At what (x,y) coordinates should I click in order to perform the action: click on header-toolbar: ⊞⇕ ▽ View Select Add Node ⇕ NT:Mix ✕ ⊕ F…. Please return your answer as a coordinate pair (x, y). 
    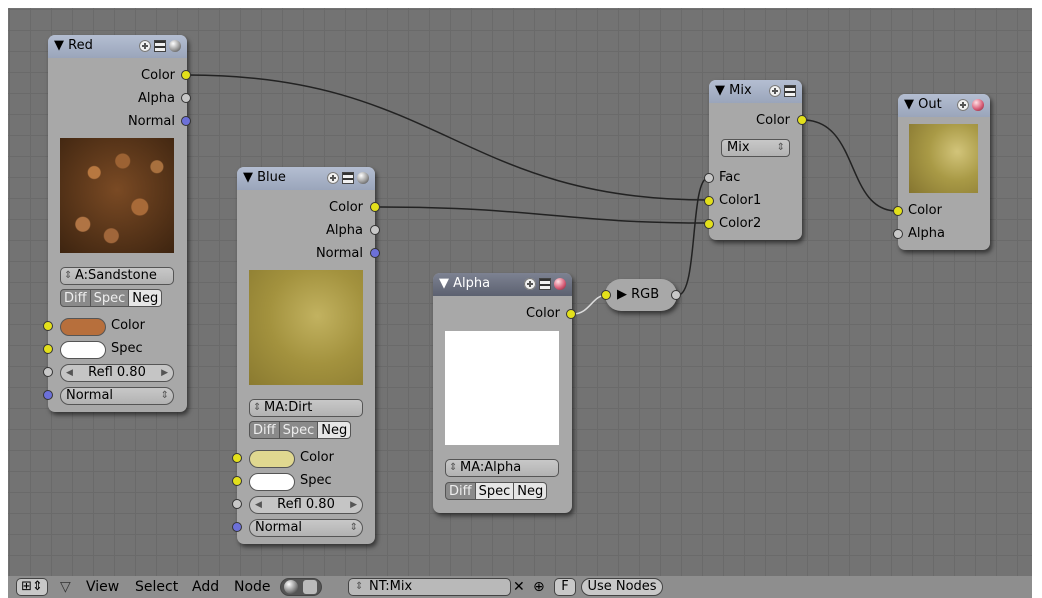
    Looking at the image, I should click on (520, 587).